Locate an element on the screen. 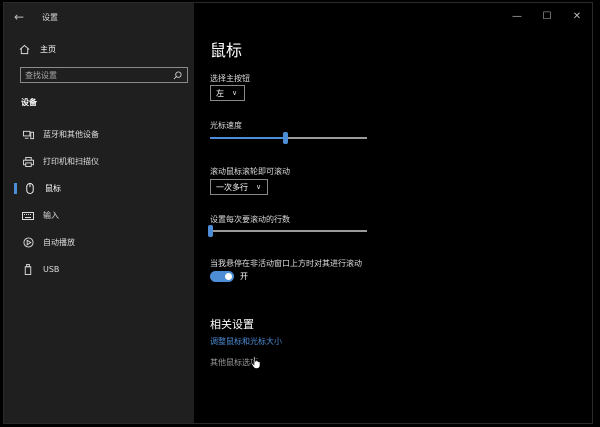  inactive-scroll-toggle is located at coordinates (222, 276).